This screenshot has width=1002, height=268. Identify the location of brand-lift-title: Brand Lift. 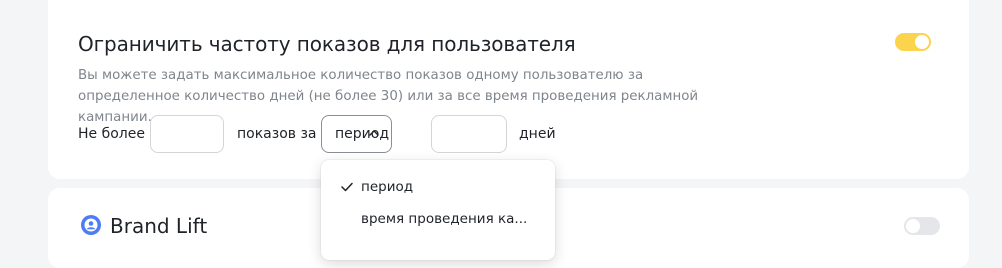
(159, 226).